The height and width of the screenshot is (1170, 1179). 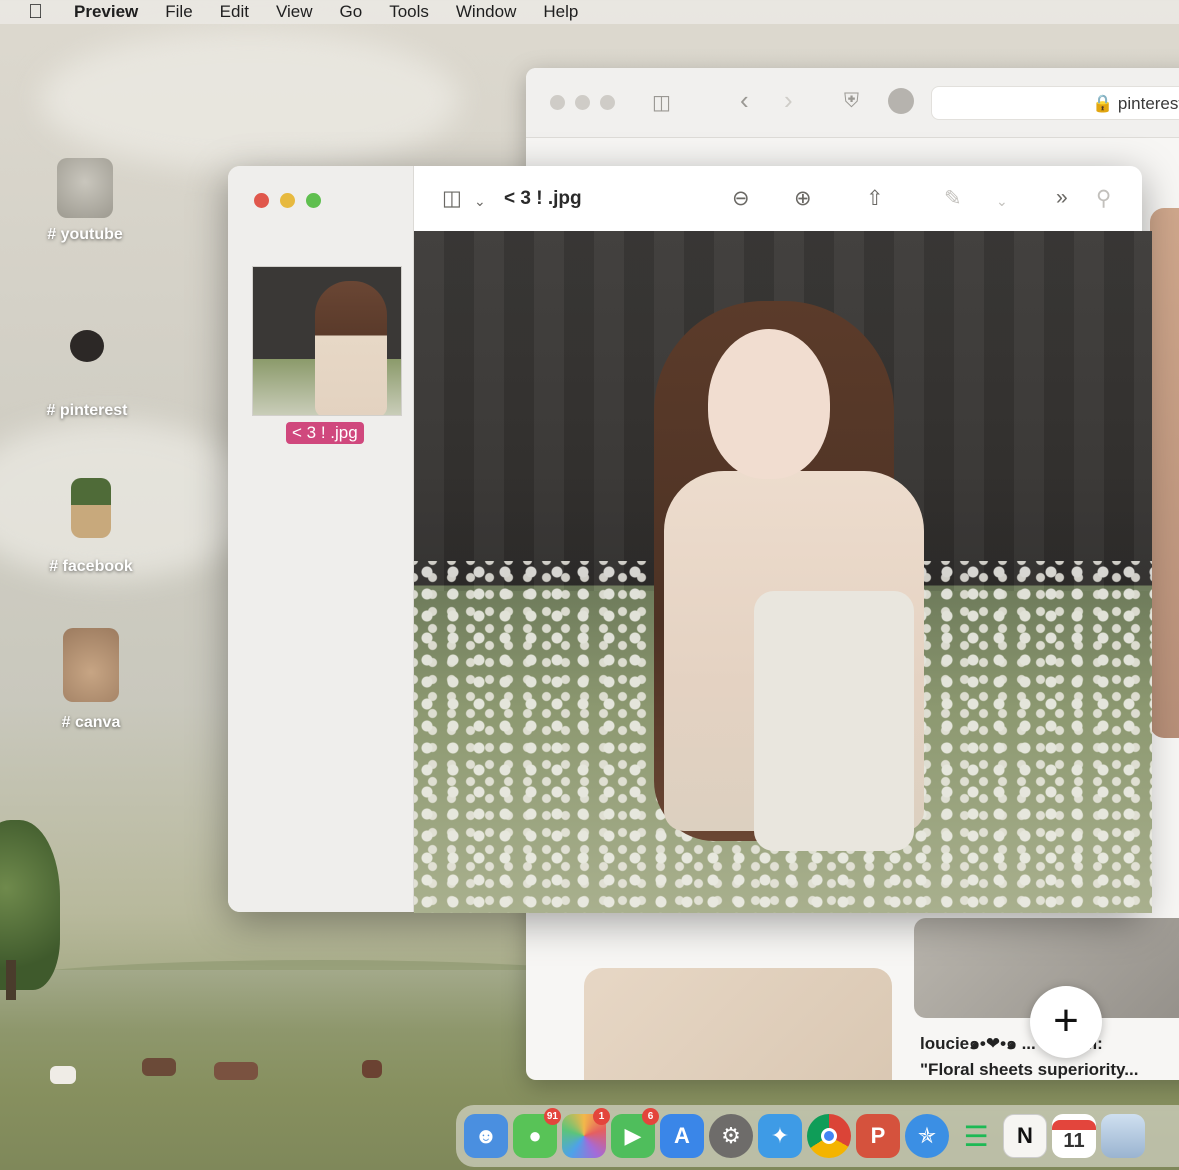 What do you see at coordinates (486, 1136) in the screenshot?
I see `dock-finder-icon: ☻` at bounding box center [486, 1136].